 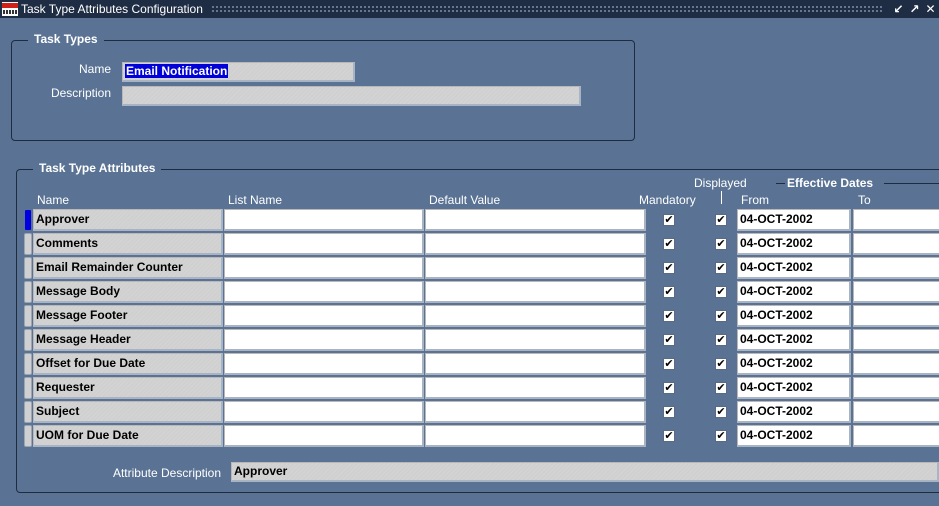 I want to click on table-row: Subject ✔ ✔ 04-OCT-2002, so click(x=481, y=412).